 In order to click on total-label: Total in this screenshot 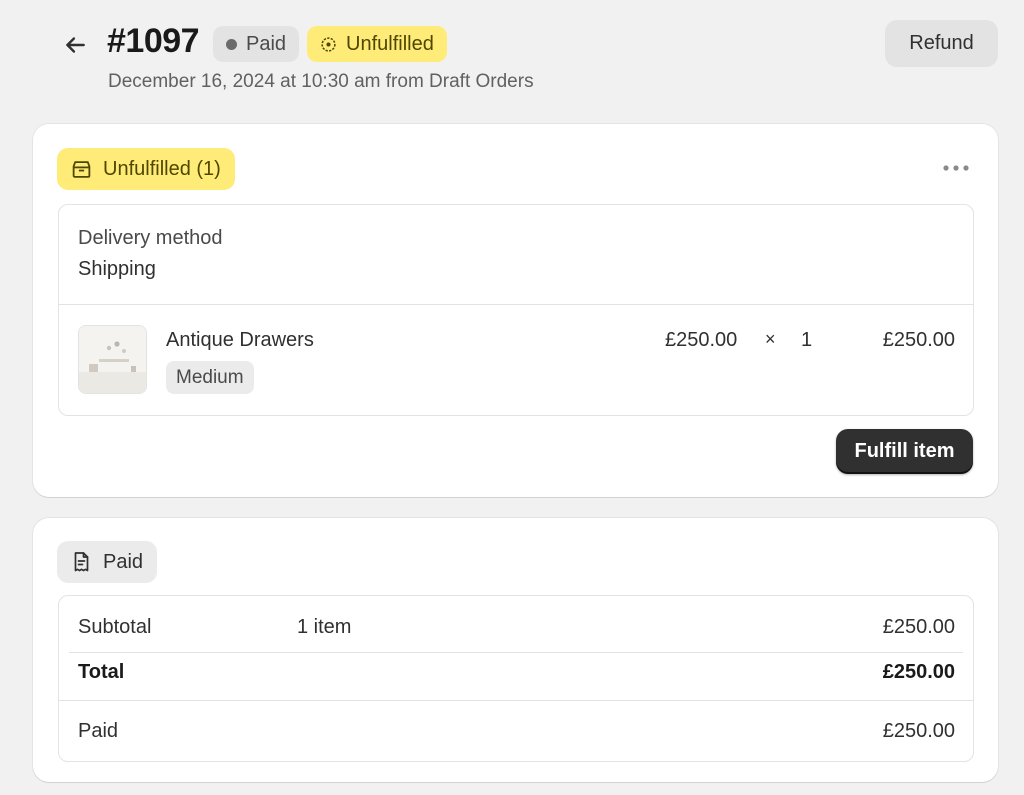, I will do `click(101, 672)`.